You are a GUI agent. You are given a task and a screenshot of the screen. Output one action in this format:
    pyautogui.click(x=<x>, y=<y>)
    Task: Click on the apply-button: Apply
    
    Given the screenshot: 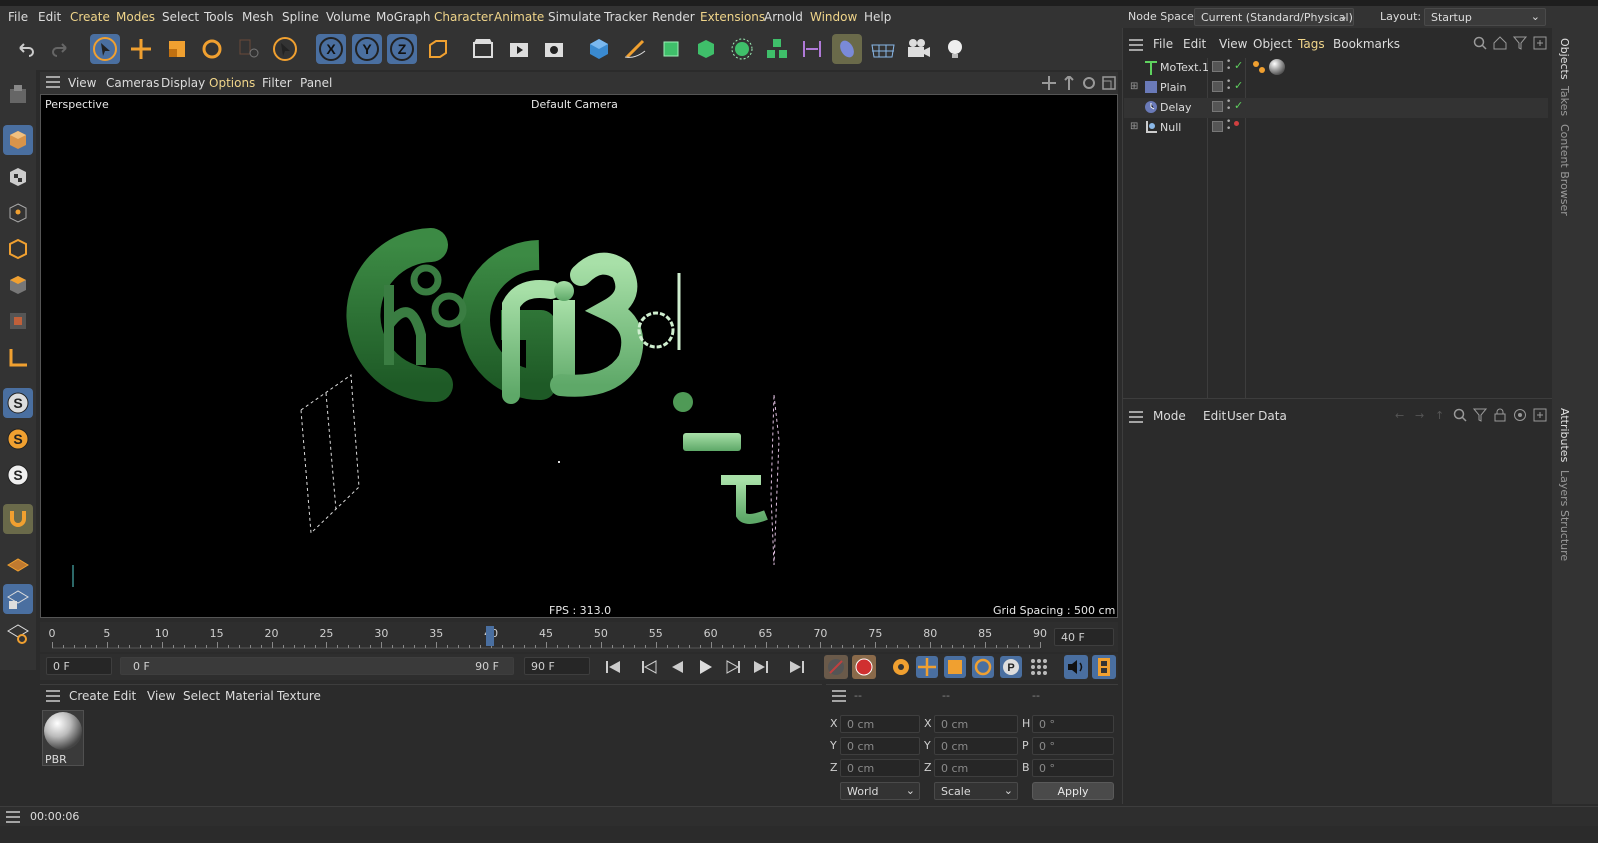 What is the action you would take?
    pyautogui.click(x=1073, y=791)
    